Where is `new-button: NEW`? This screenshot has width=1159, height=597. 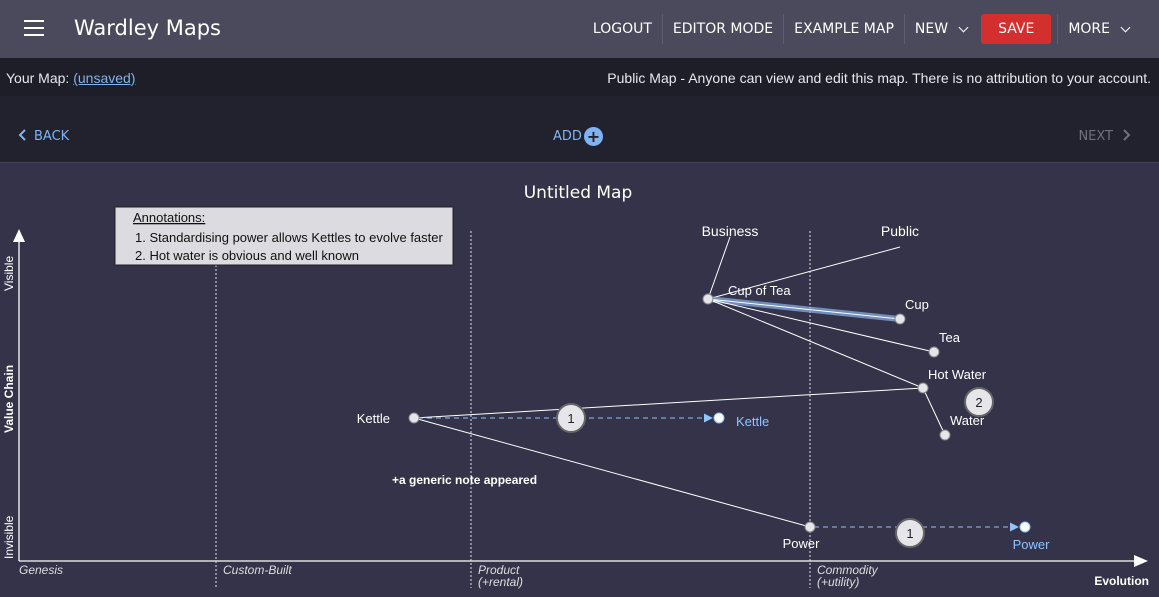 new-button: NEW is located at coordinates (940, 29).